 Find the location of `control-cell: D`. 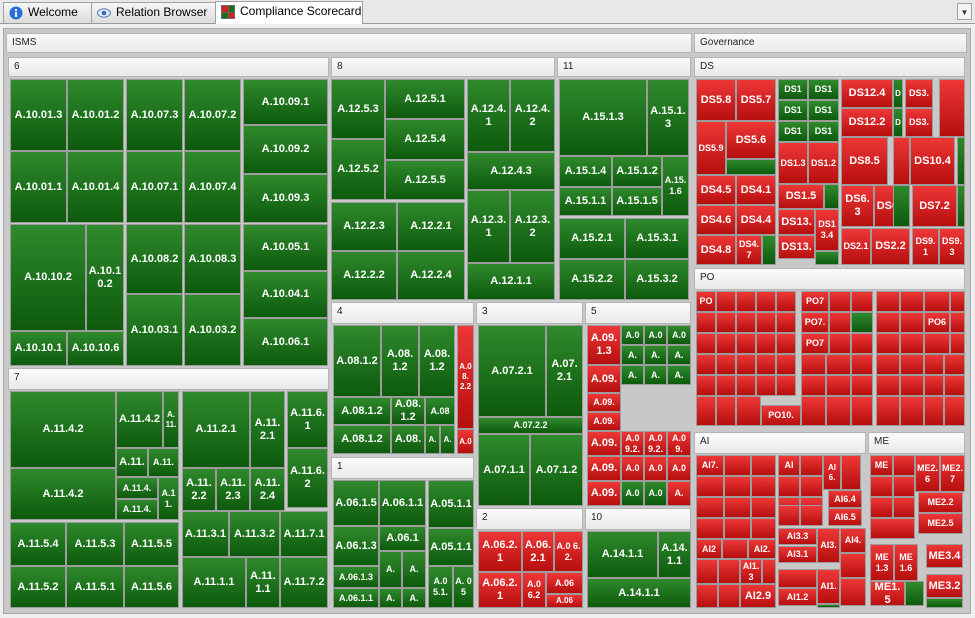

control-cell: D is located at coordinates (898, 93).